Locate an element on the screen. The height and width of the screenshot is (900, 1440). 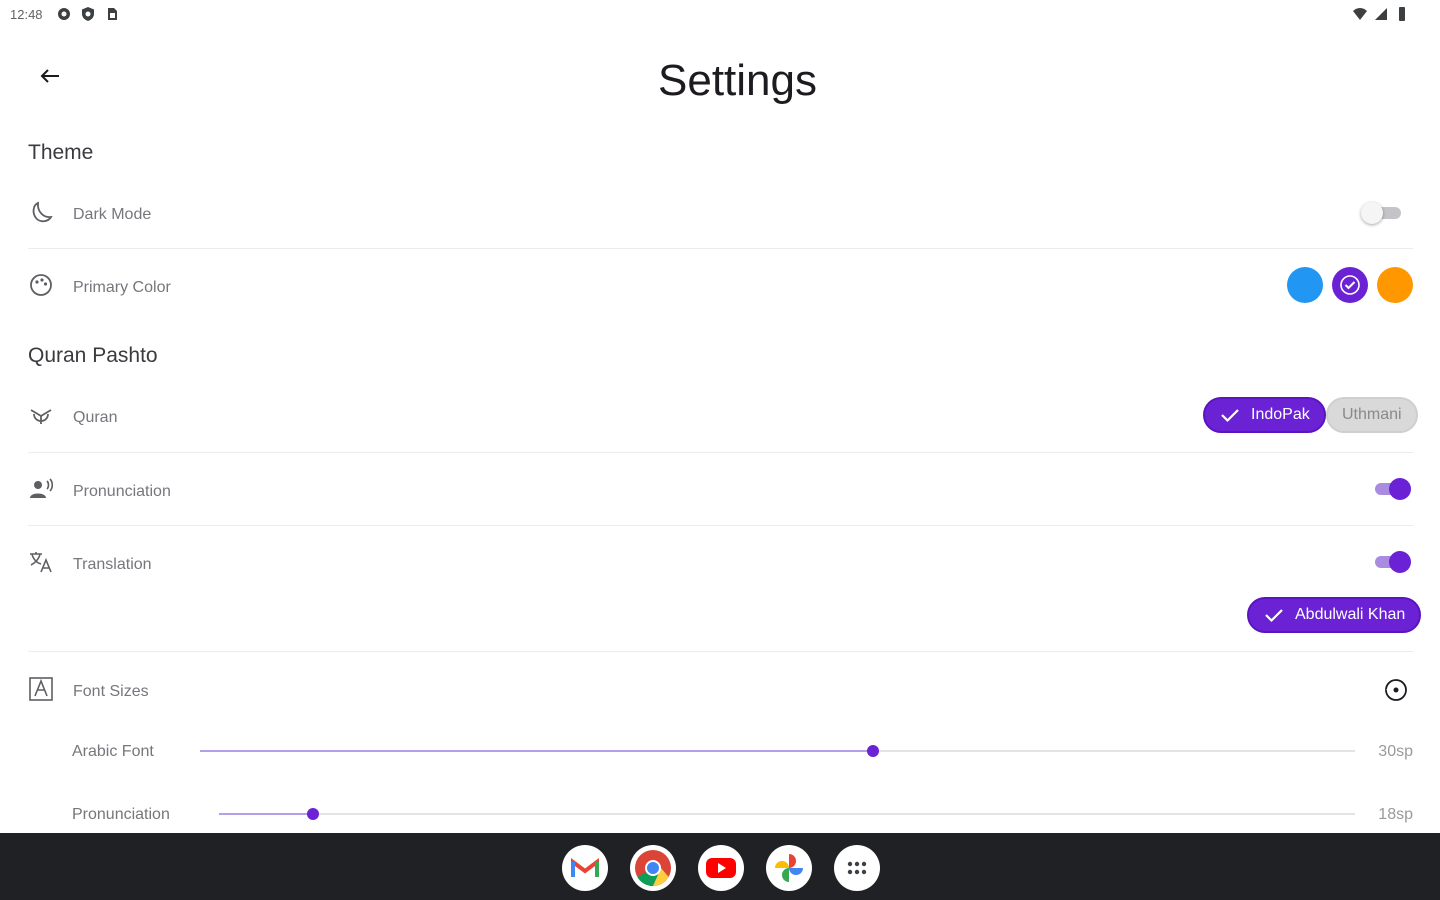
chrome-icon is located at coordinates (653, 868).